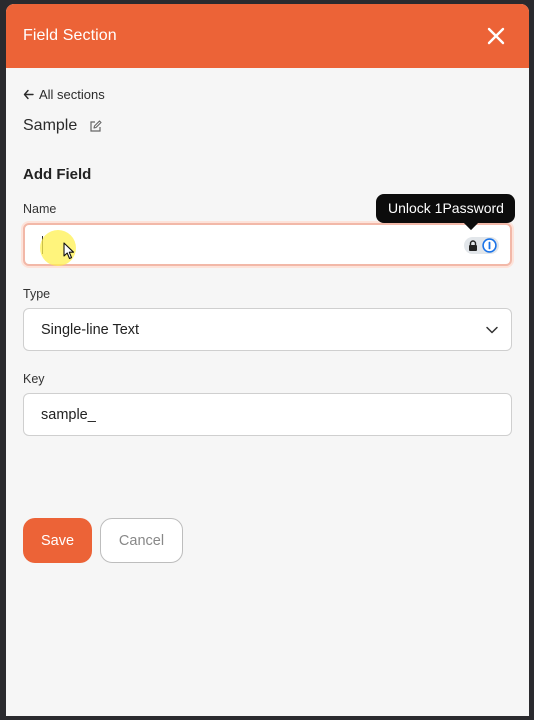 Image resolution: width=534 pixels, height=720 pixels. I want to click on chevron-down-icon, so click(492, 330).